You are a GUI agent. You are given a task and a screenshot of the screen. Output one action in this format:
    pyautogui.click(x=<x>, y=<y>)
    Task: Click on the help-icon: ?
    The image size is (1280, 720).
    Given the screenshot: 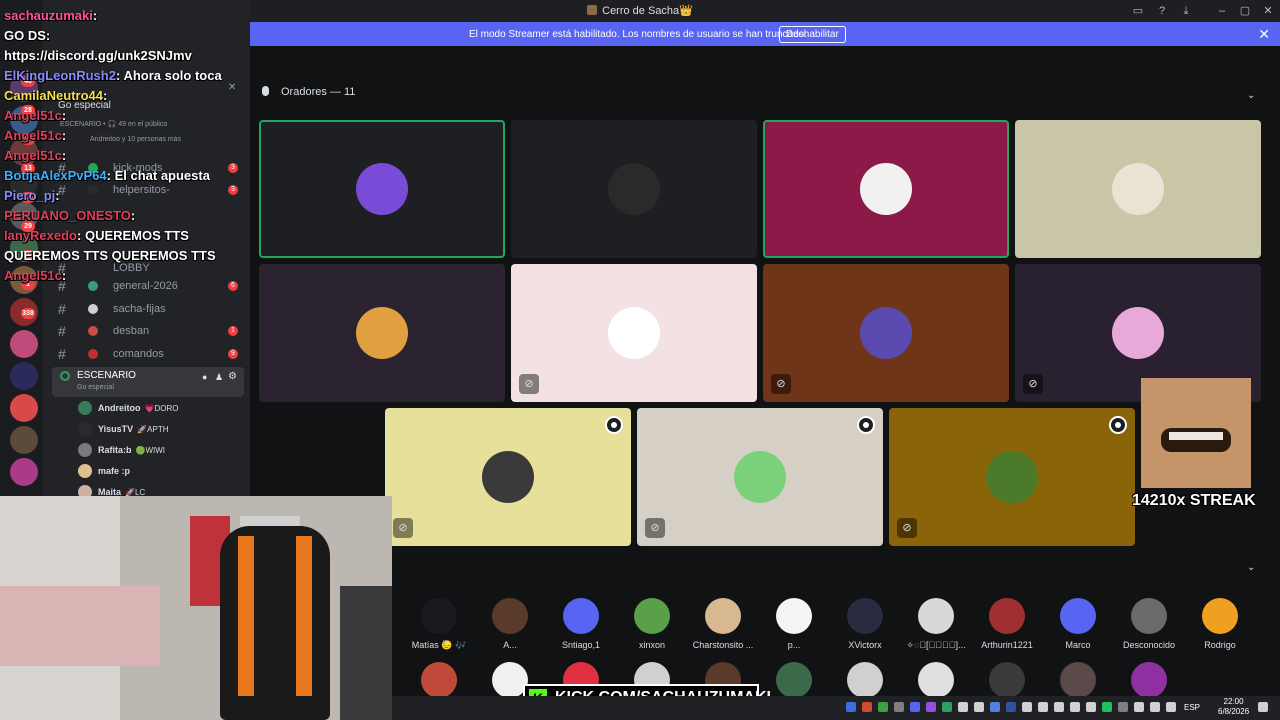 What is the action you would take?
    pyautogui.click(x=1162, y=11)
    